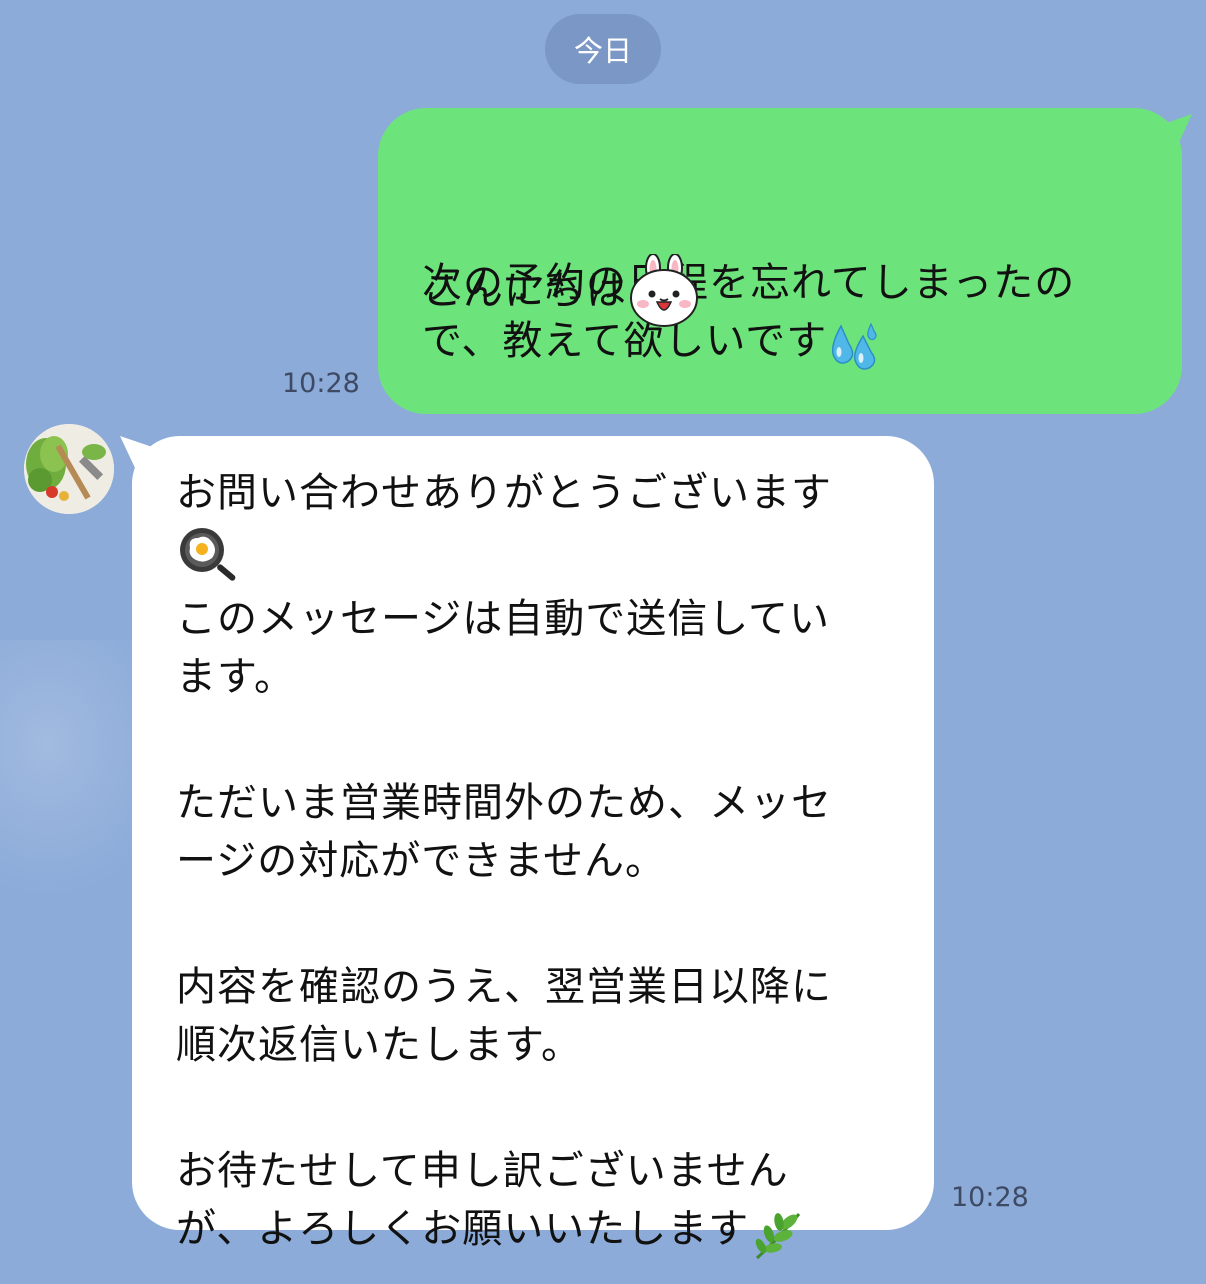 This screenshot has height=1284, width=1206. I want to click on message-line: このメッセージは自動で送信してい, so click(503, 619).